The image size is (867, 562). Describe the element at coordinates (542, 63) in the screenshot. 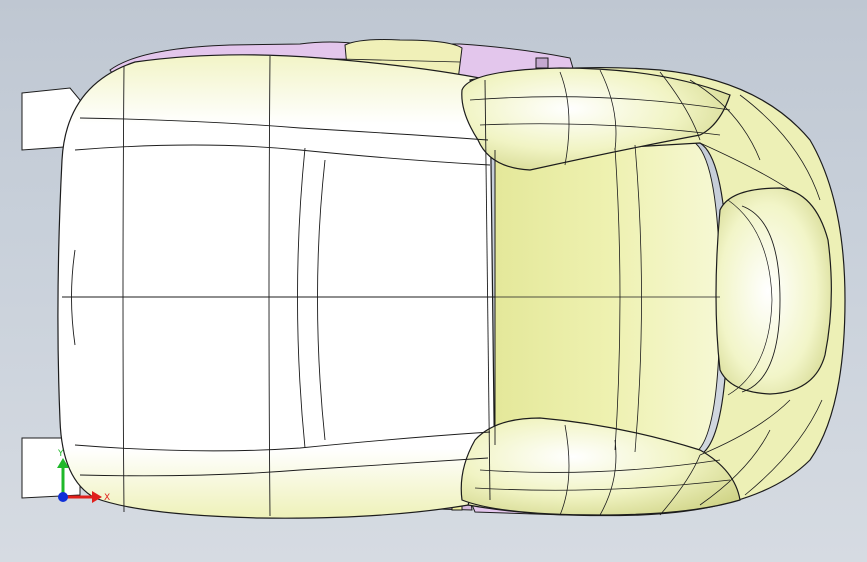

I see `rear-clip` at that location.